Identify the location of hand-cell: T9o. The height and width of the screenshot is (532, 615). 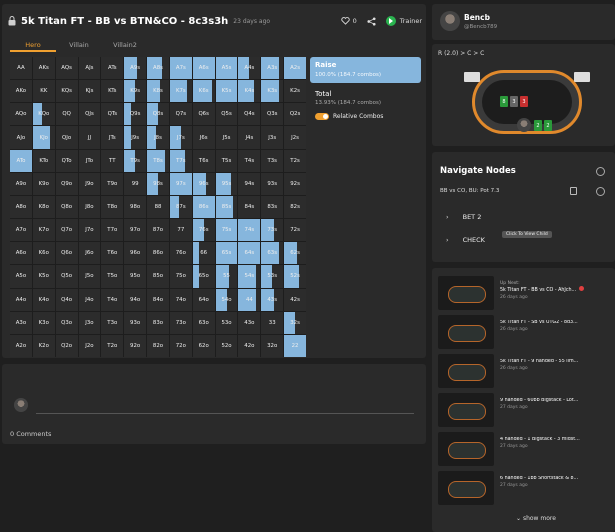
(112, 183).